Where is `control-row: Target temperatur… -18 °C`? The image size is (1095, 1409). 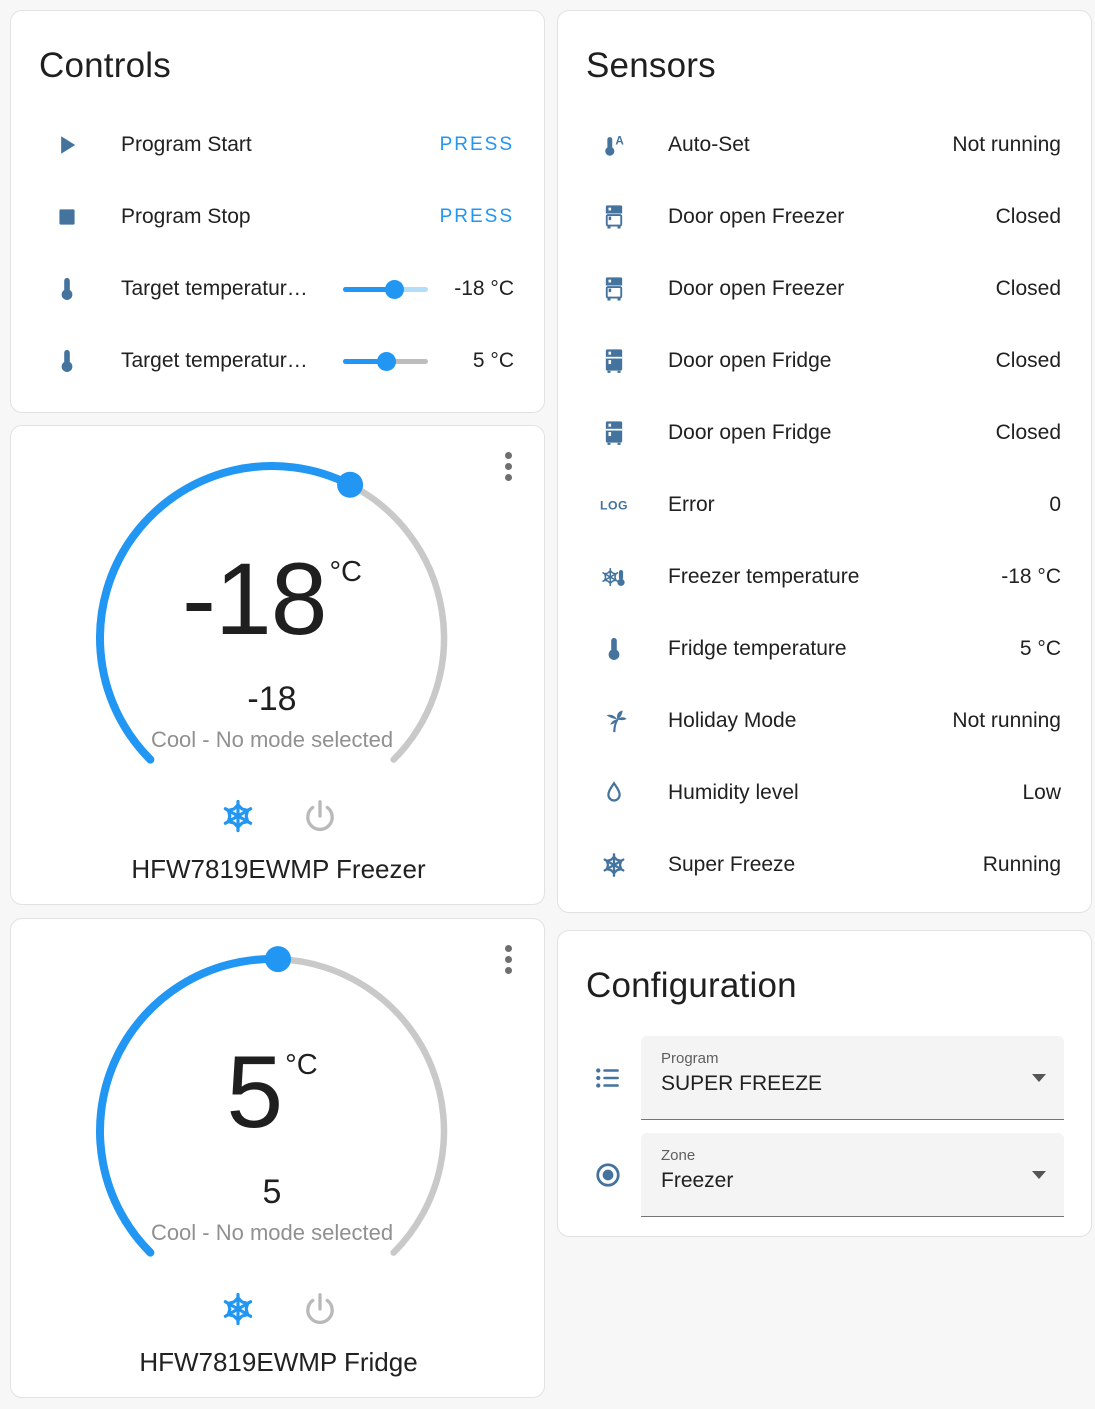 control-row: Target temperatur… -18 °C is located at coordinates (277, 289).